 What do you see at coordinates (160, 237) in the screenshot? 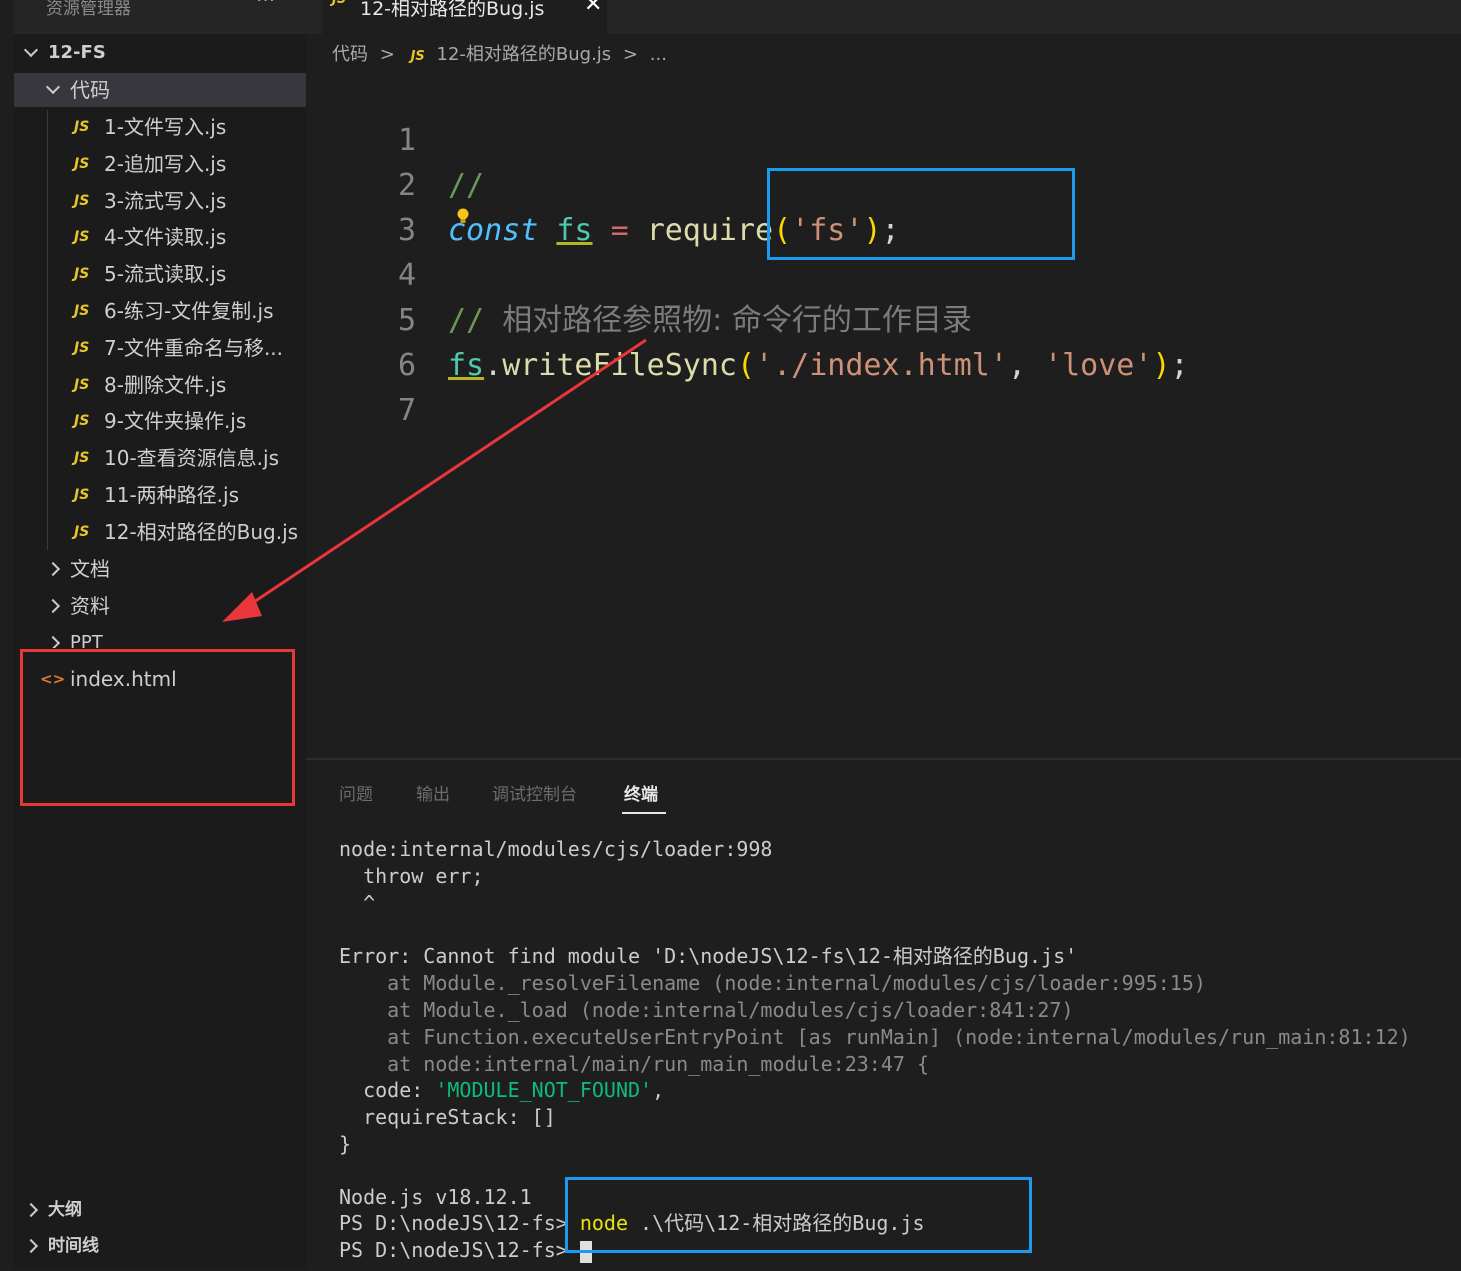
I see `file-item: JS 4-文件读取.js` at bounding box center [160, 237].